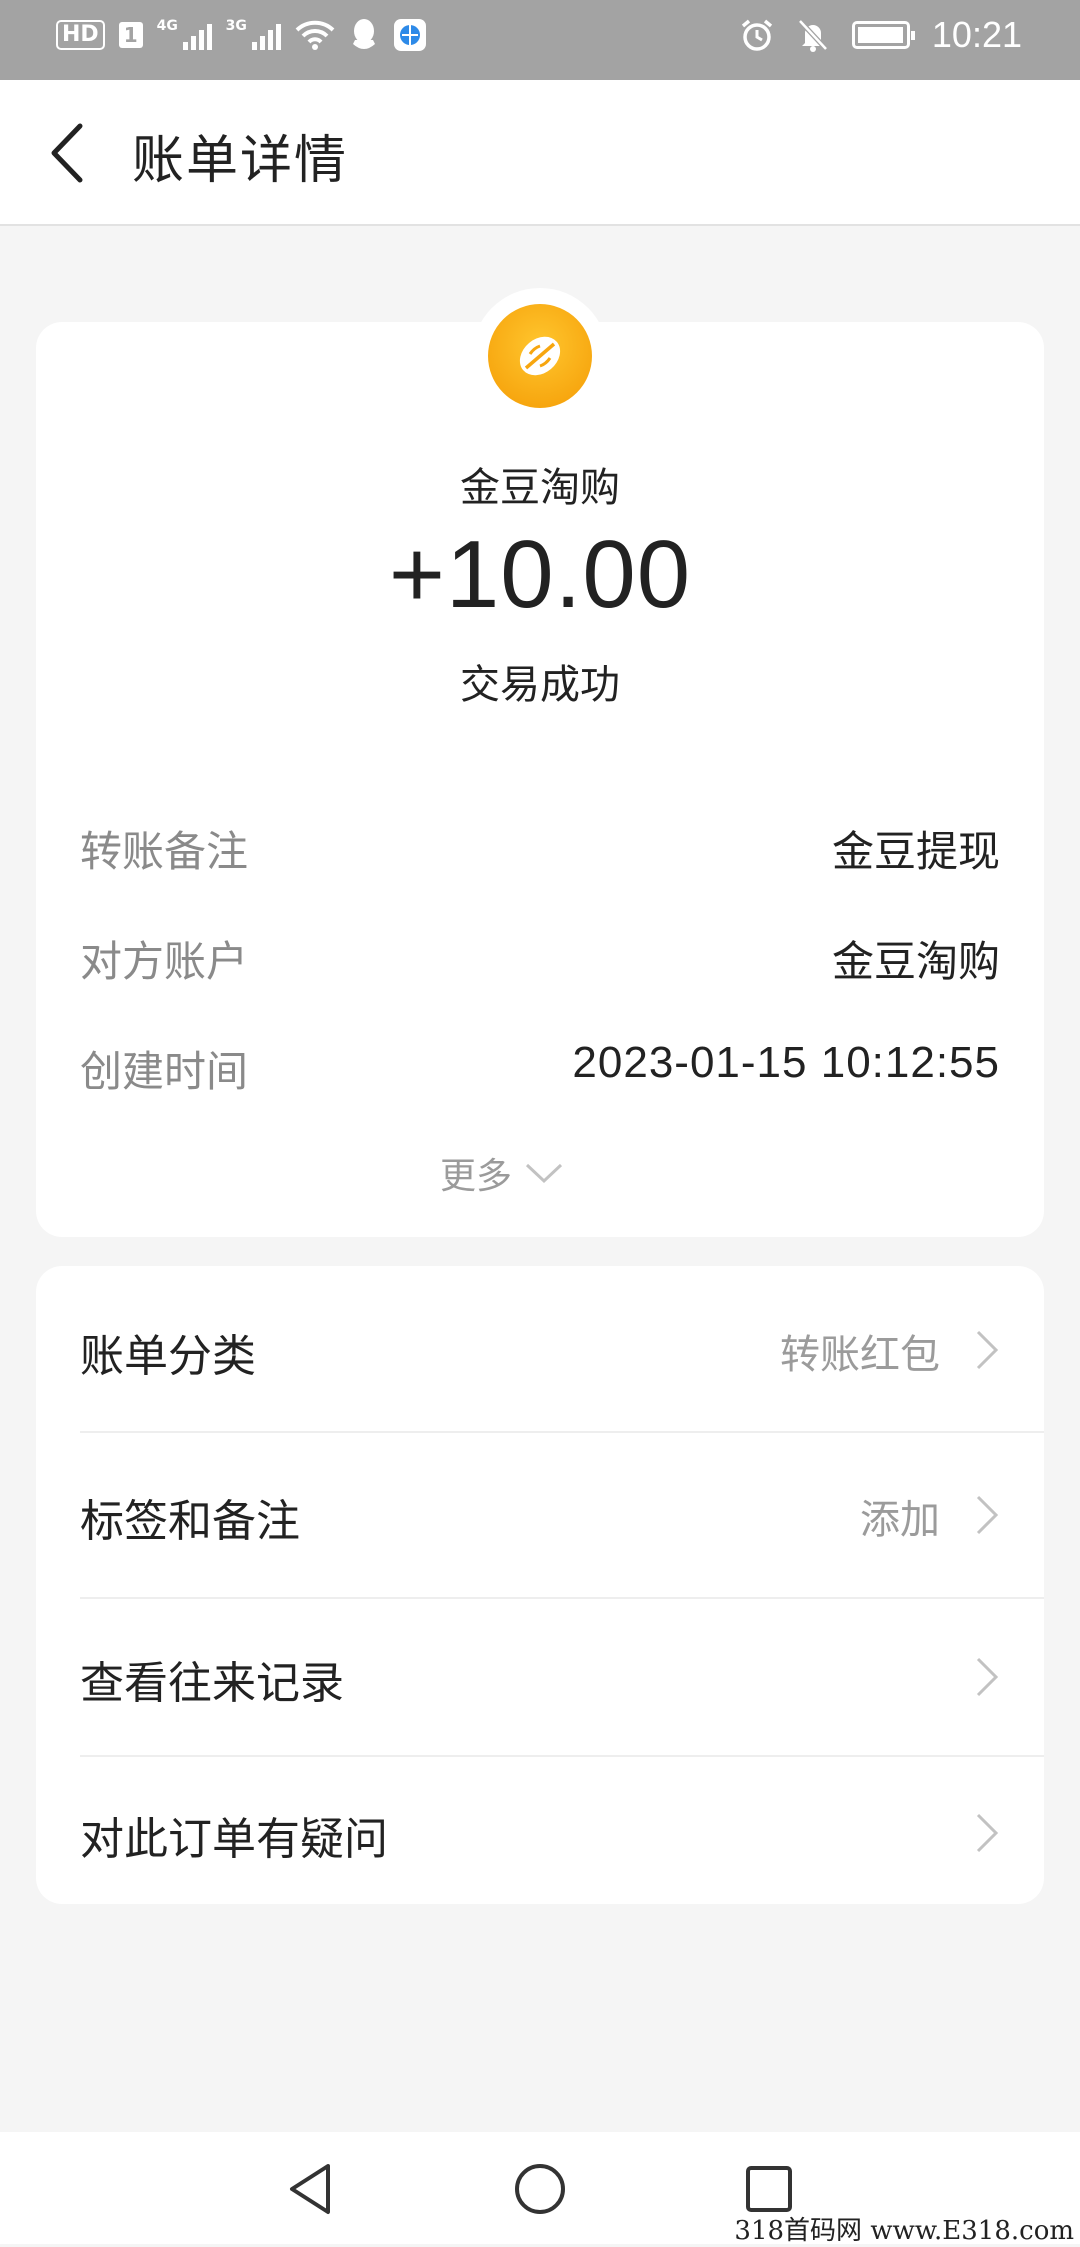 This screenshot has width=1080, height=2247. I want to click on transaction-amount: +10.00, so click(540, 574).